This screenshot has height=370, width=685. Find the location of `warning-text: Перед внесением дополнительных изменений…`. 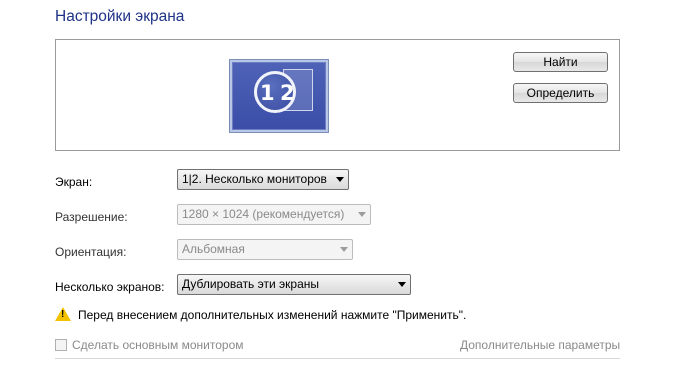

warning-text: Перед внесением дополнительных изменений… is located at coordinates (272, 315).